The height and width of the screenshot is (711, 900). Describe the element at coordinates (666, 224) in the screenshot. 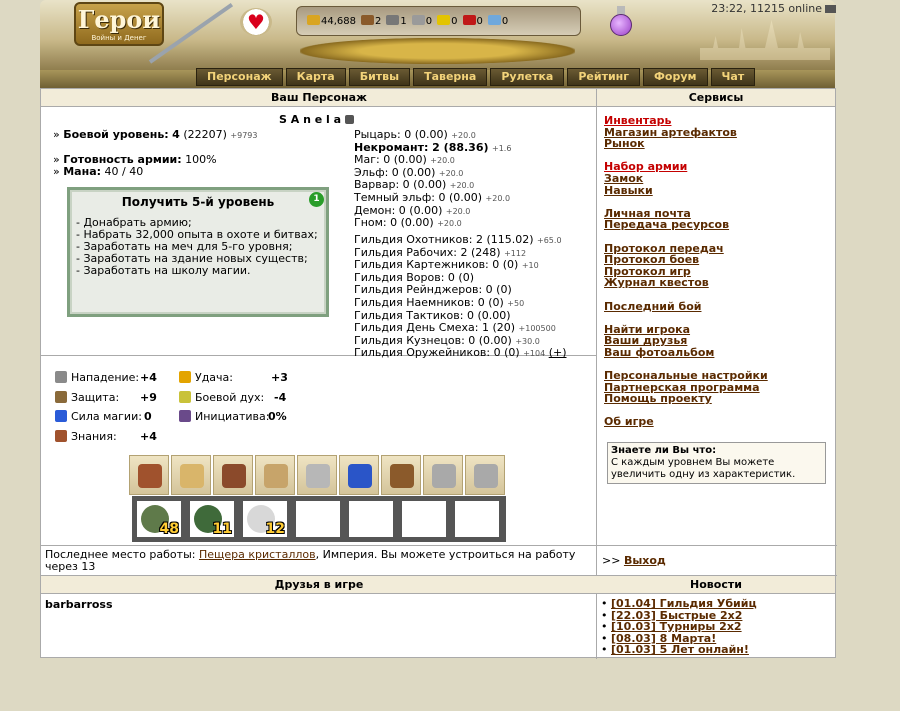

I see `service-link-label: Передача ресурсов` at that location.